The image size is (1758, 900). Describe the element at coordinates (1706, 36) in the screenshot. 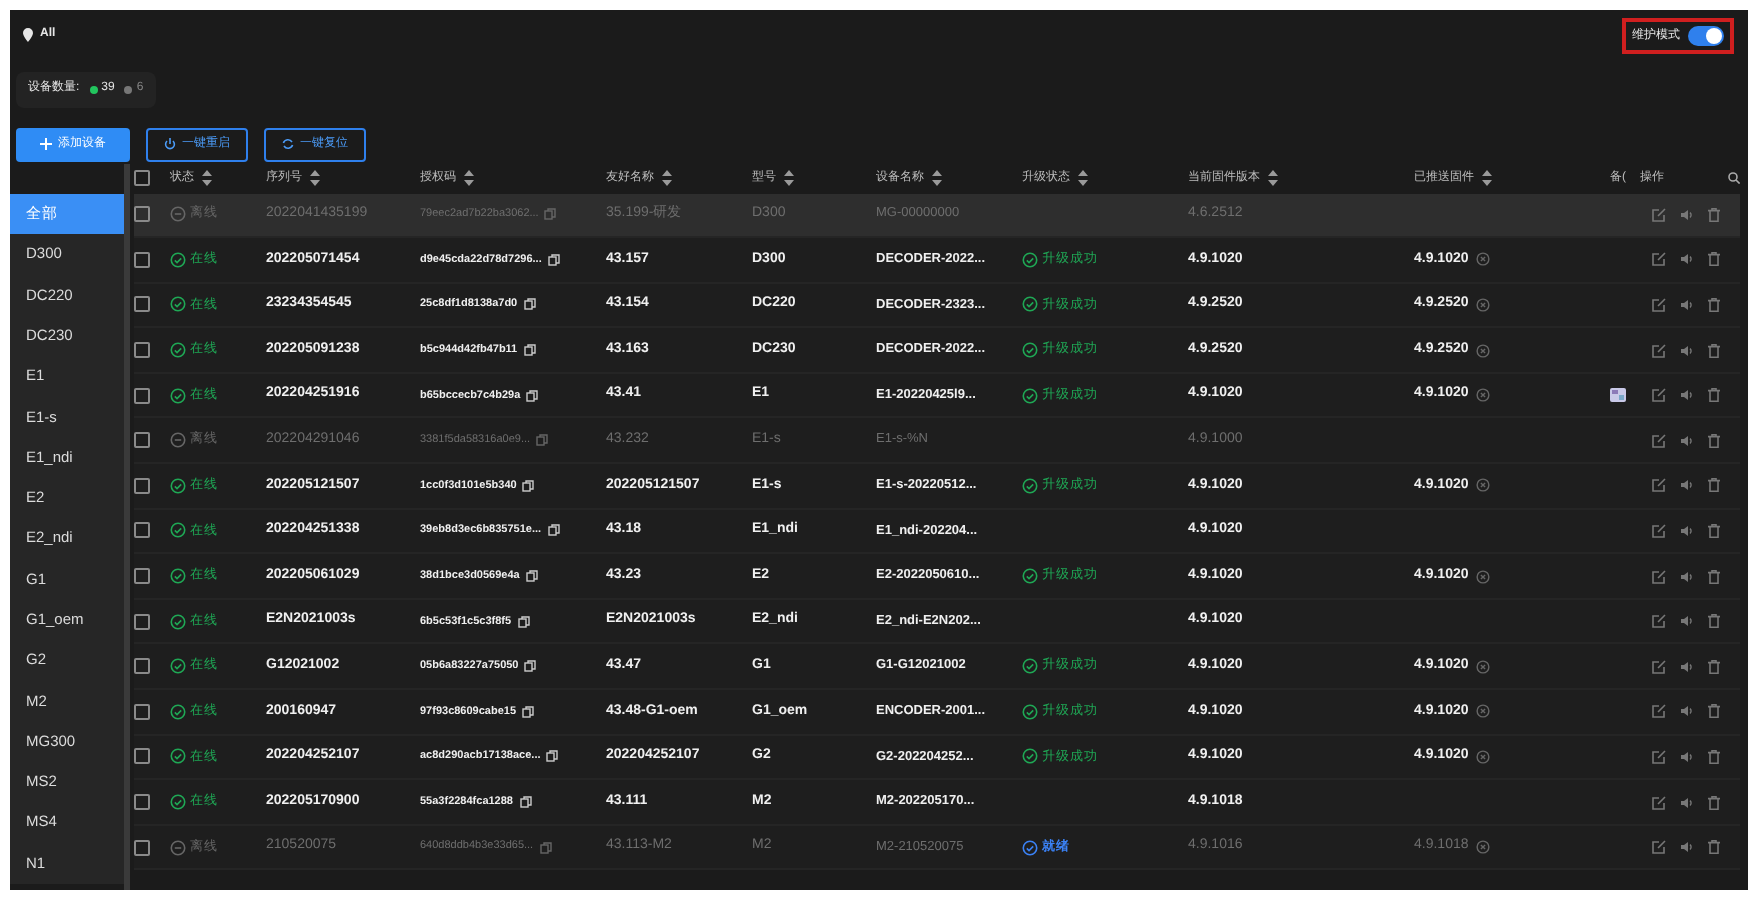

I see `maintenance-switch` at that location.